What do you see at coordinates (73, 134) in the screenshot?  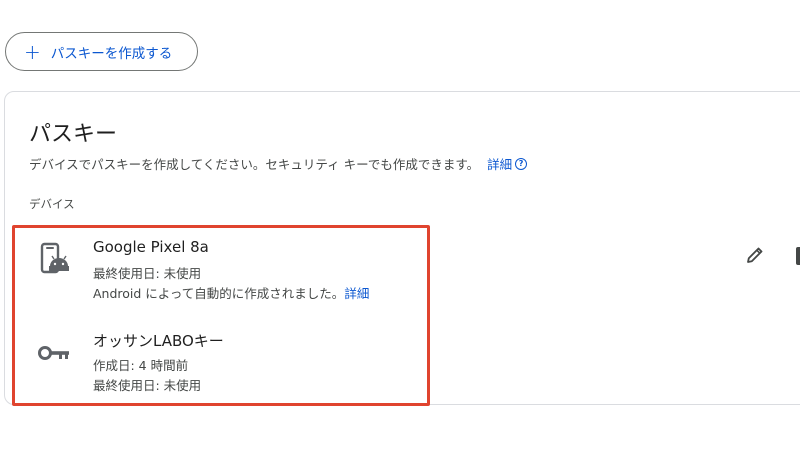 I see `card-title: パスキー` at bounding box center [73, 134].